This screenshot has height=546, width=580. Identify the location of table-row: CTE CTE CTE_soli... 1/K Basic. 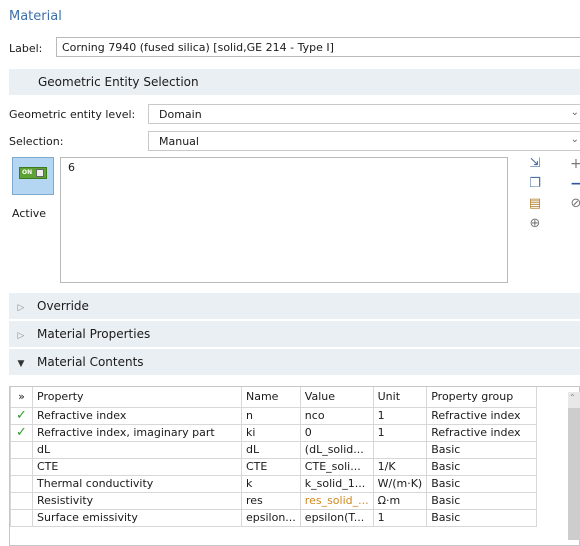
(274, 466).